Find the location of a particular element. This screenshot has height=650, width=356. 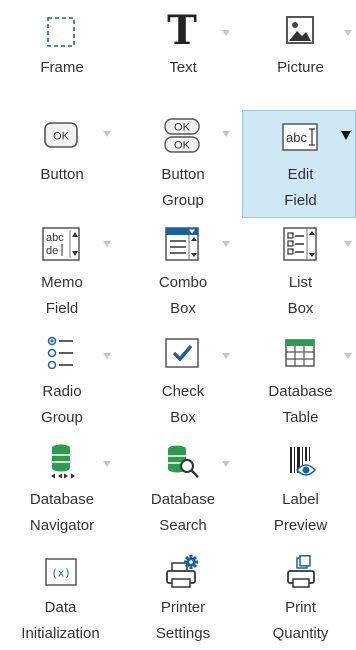

tool-label-preview: Label Preview is located at coordinates (299, 494).